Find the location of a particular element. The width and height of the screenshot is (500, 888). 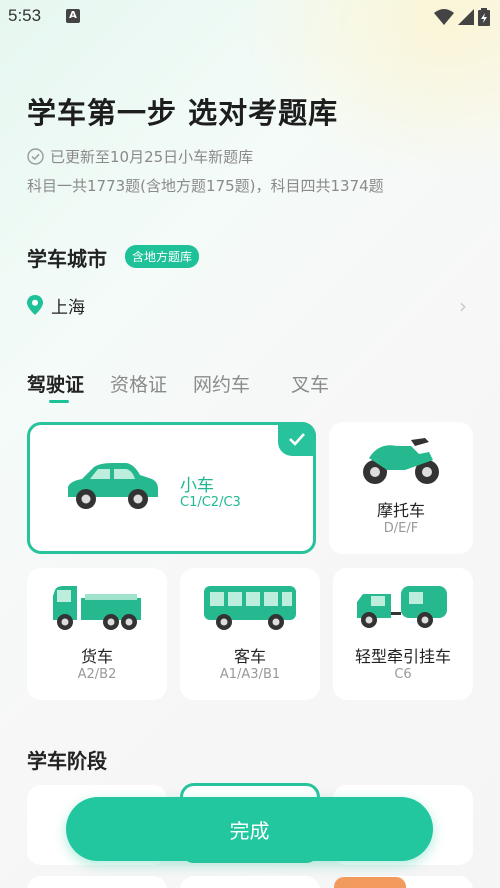

vehicle-code: D/E/F is located at coordinates (401, 528).